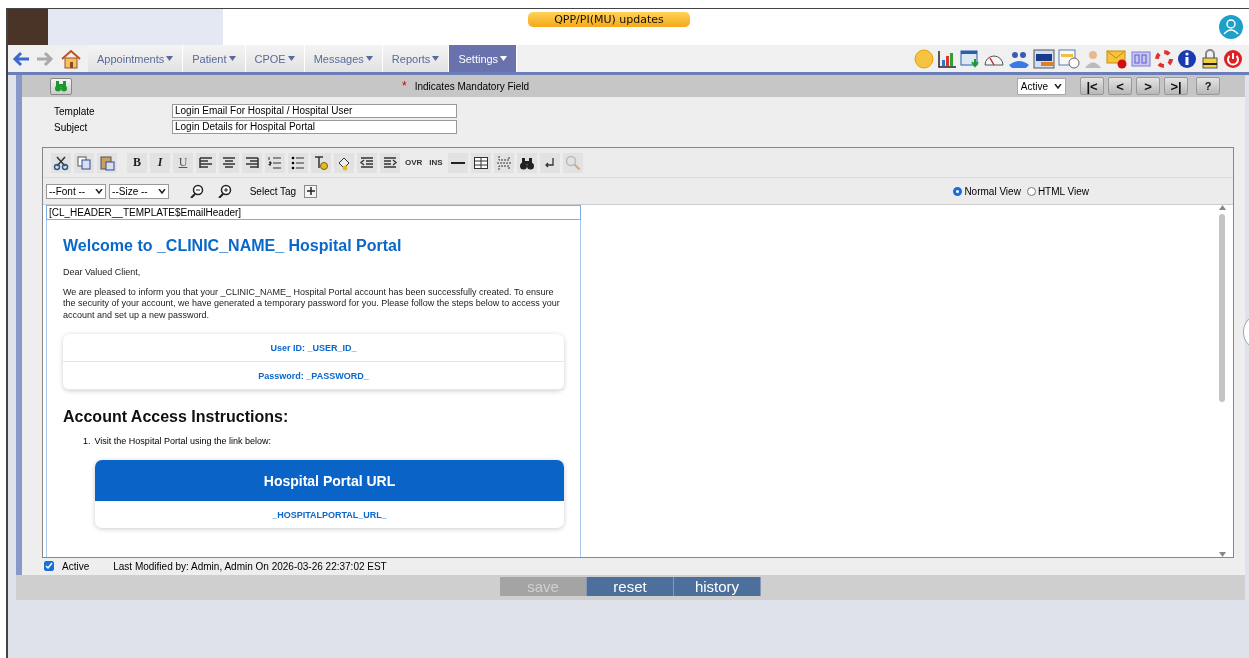 This screenshot has height=658, width=1249. I want to click on select-tag-label: Select Tag, so click(273, 191).